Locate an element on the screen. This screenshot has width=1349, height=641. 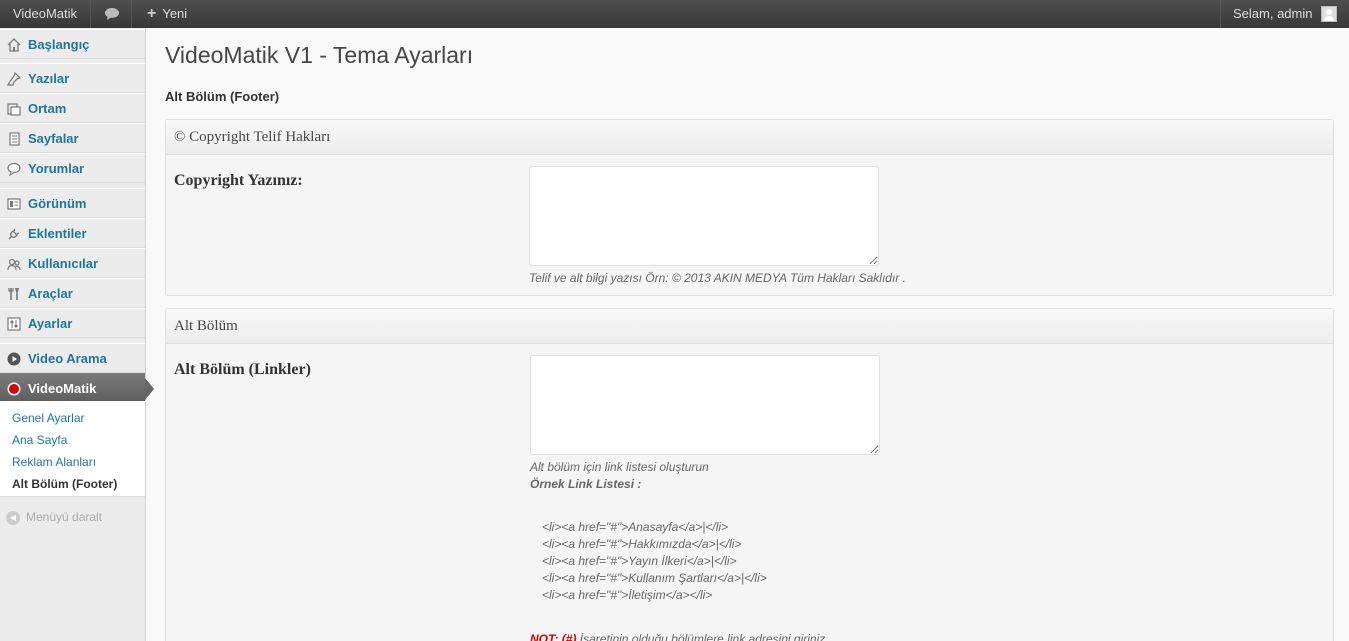
footer-links-field-label: Alt Bölüm (Linkler) is located at coordinates (242, 369).